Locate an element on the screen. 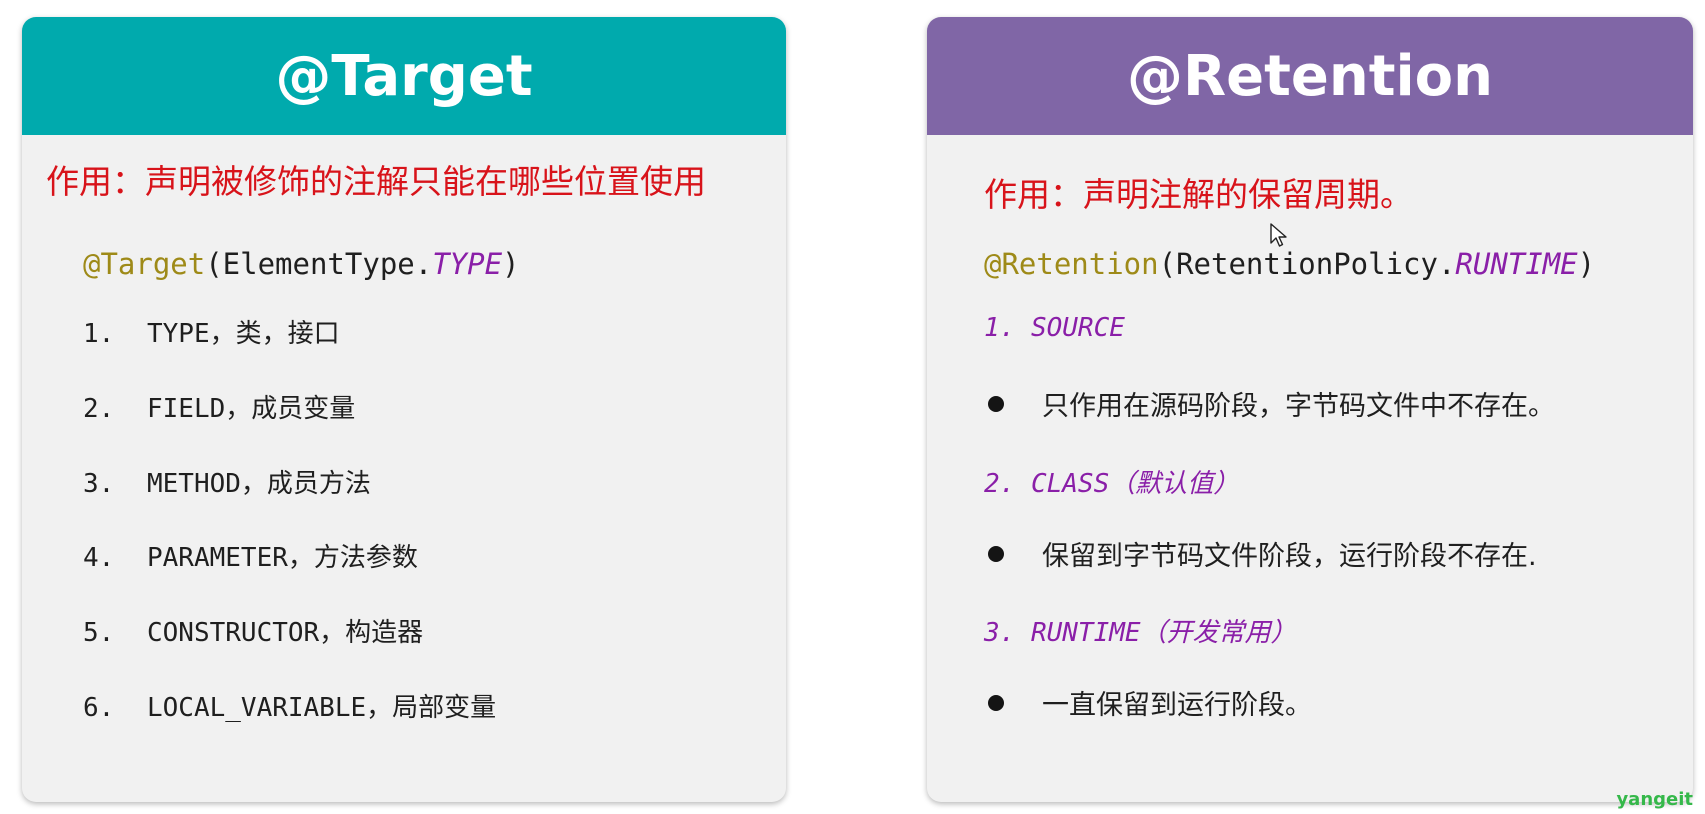  target-item-text: CONSTRUCTOR，构造器 is located at coordinates (285, 633).